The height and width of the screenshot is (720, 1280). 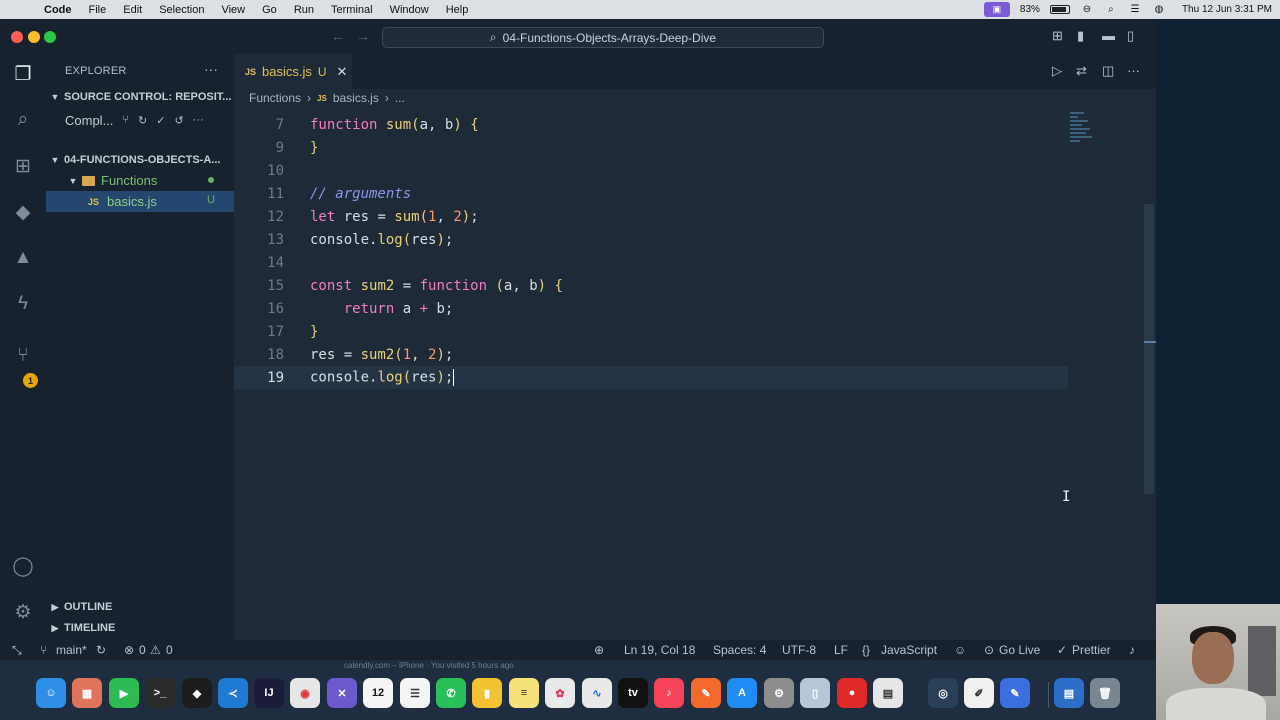 What do you see at coordinates (1059, 9) in the screenshot?
I see `battery-icon` at bounding box center [1059, 9].